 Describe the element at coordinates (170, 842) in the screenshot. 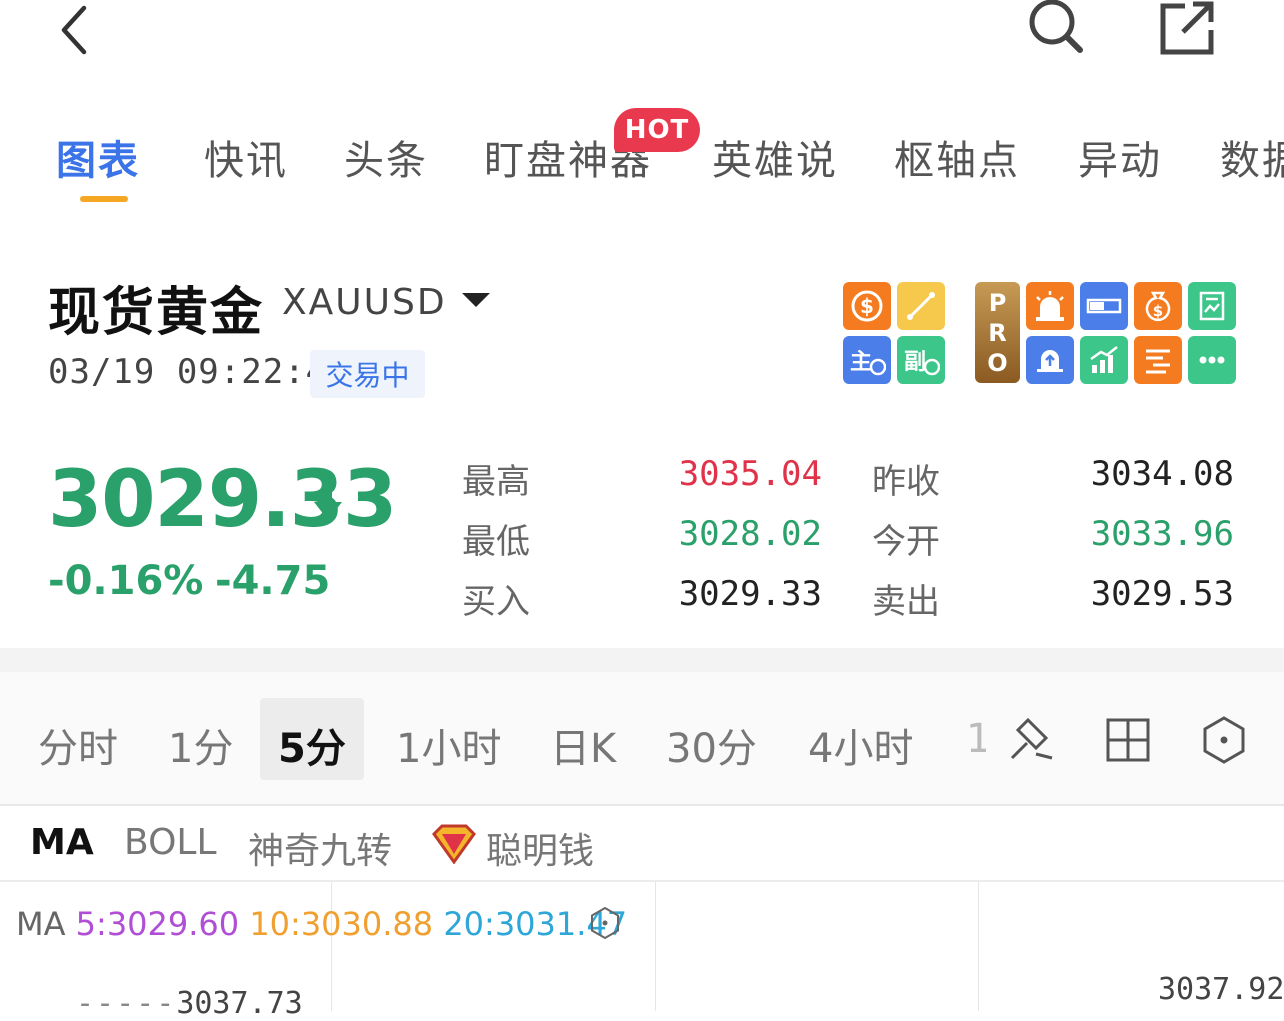

I see `indicator-boll: BOLL` at that location.